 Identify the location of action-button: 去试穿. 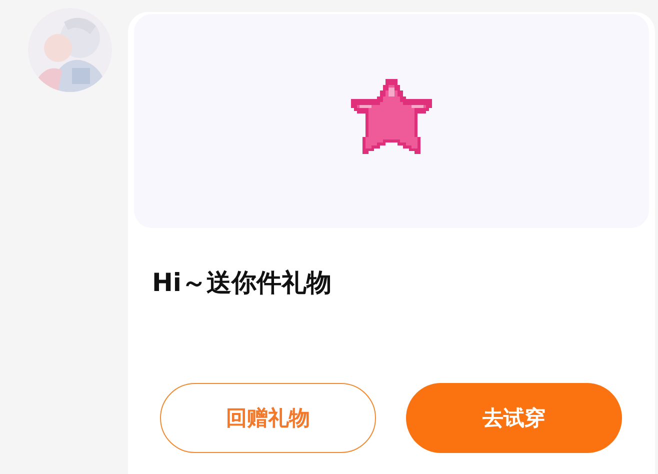
(514, 418).